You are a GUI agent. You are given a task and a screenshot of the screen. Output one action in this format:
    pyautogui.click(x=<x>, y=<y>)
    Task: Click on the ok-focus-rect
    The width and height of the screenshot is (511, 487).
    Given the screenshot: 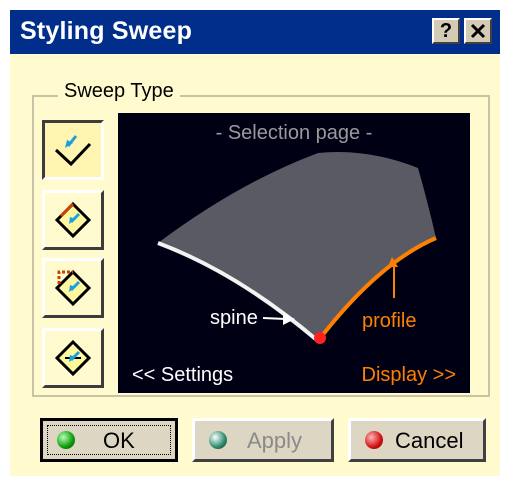 What is the action you would take?
    pyautogui.click(x=109, y=440)
    